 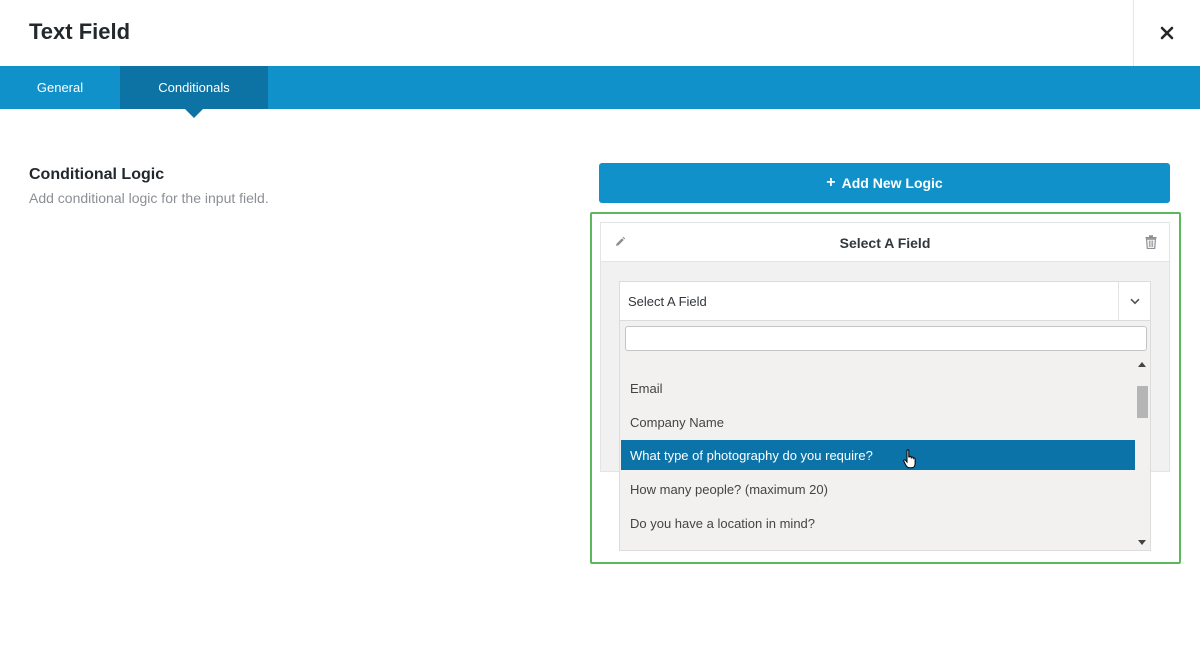 What do you see at coordinates (831, 182) in the screenshot?
I see `plus-icon: +` at bounding box center [831, 182].